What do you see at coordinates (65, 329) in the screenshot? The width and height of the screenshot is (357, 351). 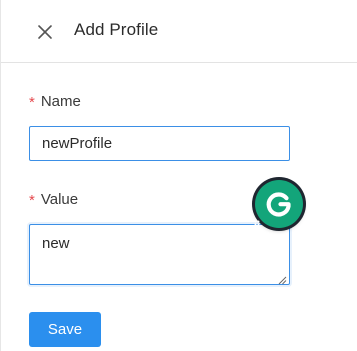 I see `save-button: Save` at bounding box center [65, 329].